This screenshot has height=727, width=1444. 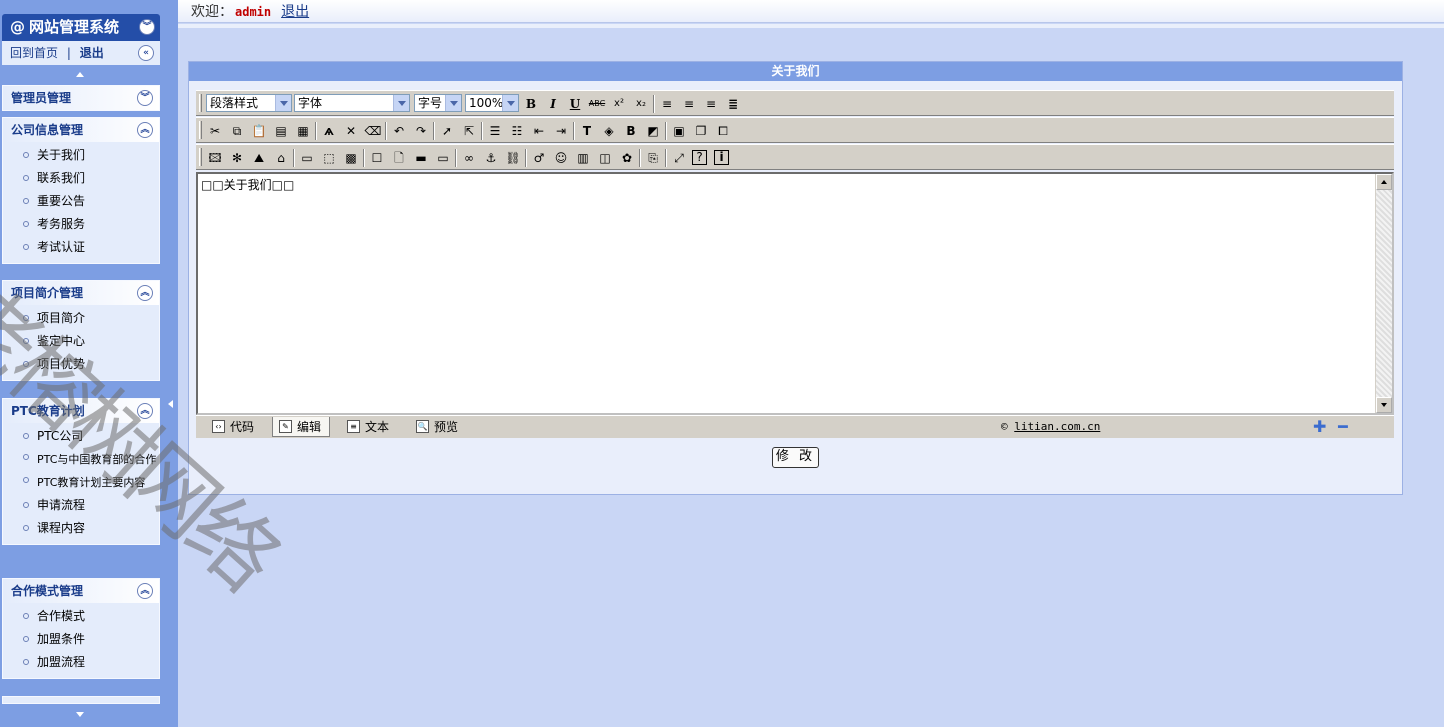 What do you see at coordinates (631, 131) in the screenshot?
I see `bold-text-icon: B` at bounding box center [631, 131].